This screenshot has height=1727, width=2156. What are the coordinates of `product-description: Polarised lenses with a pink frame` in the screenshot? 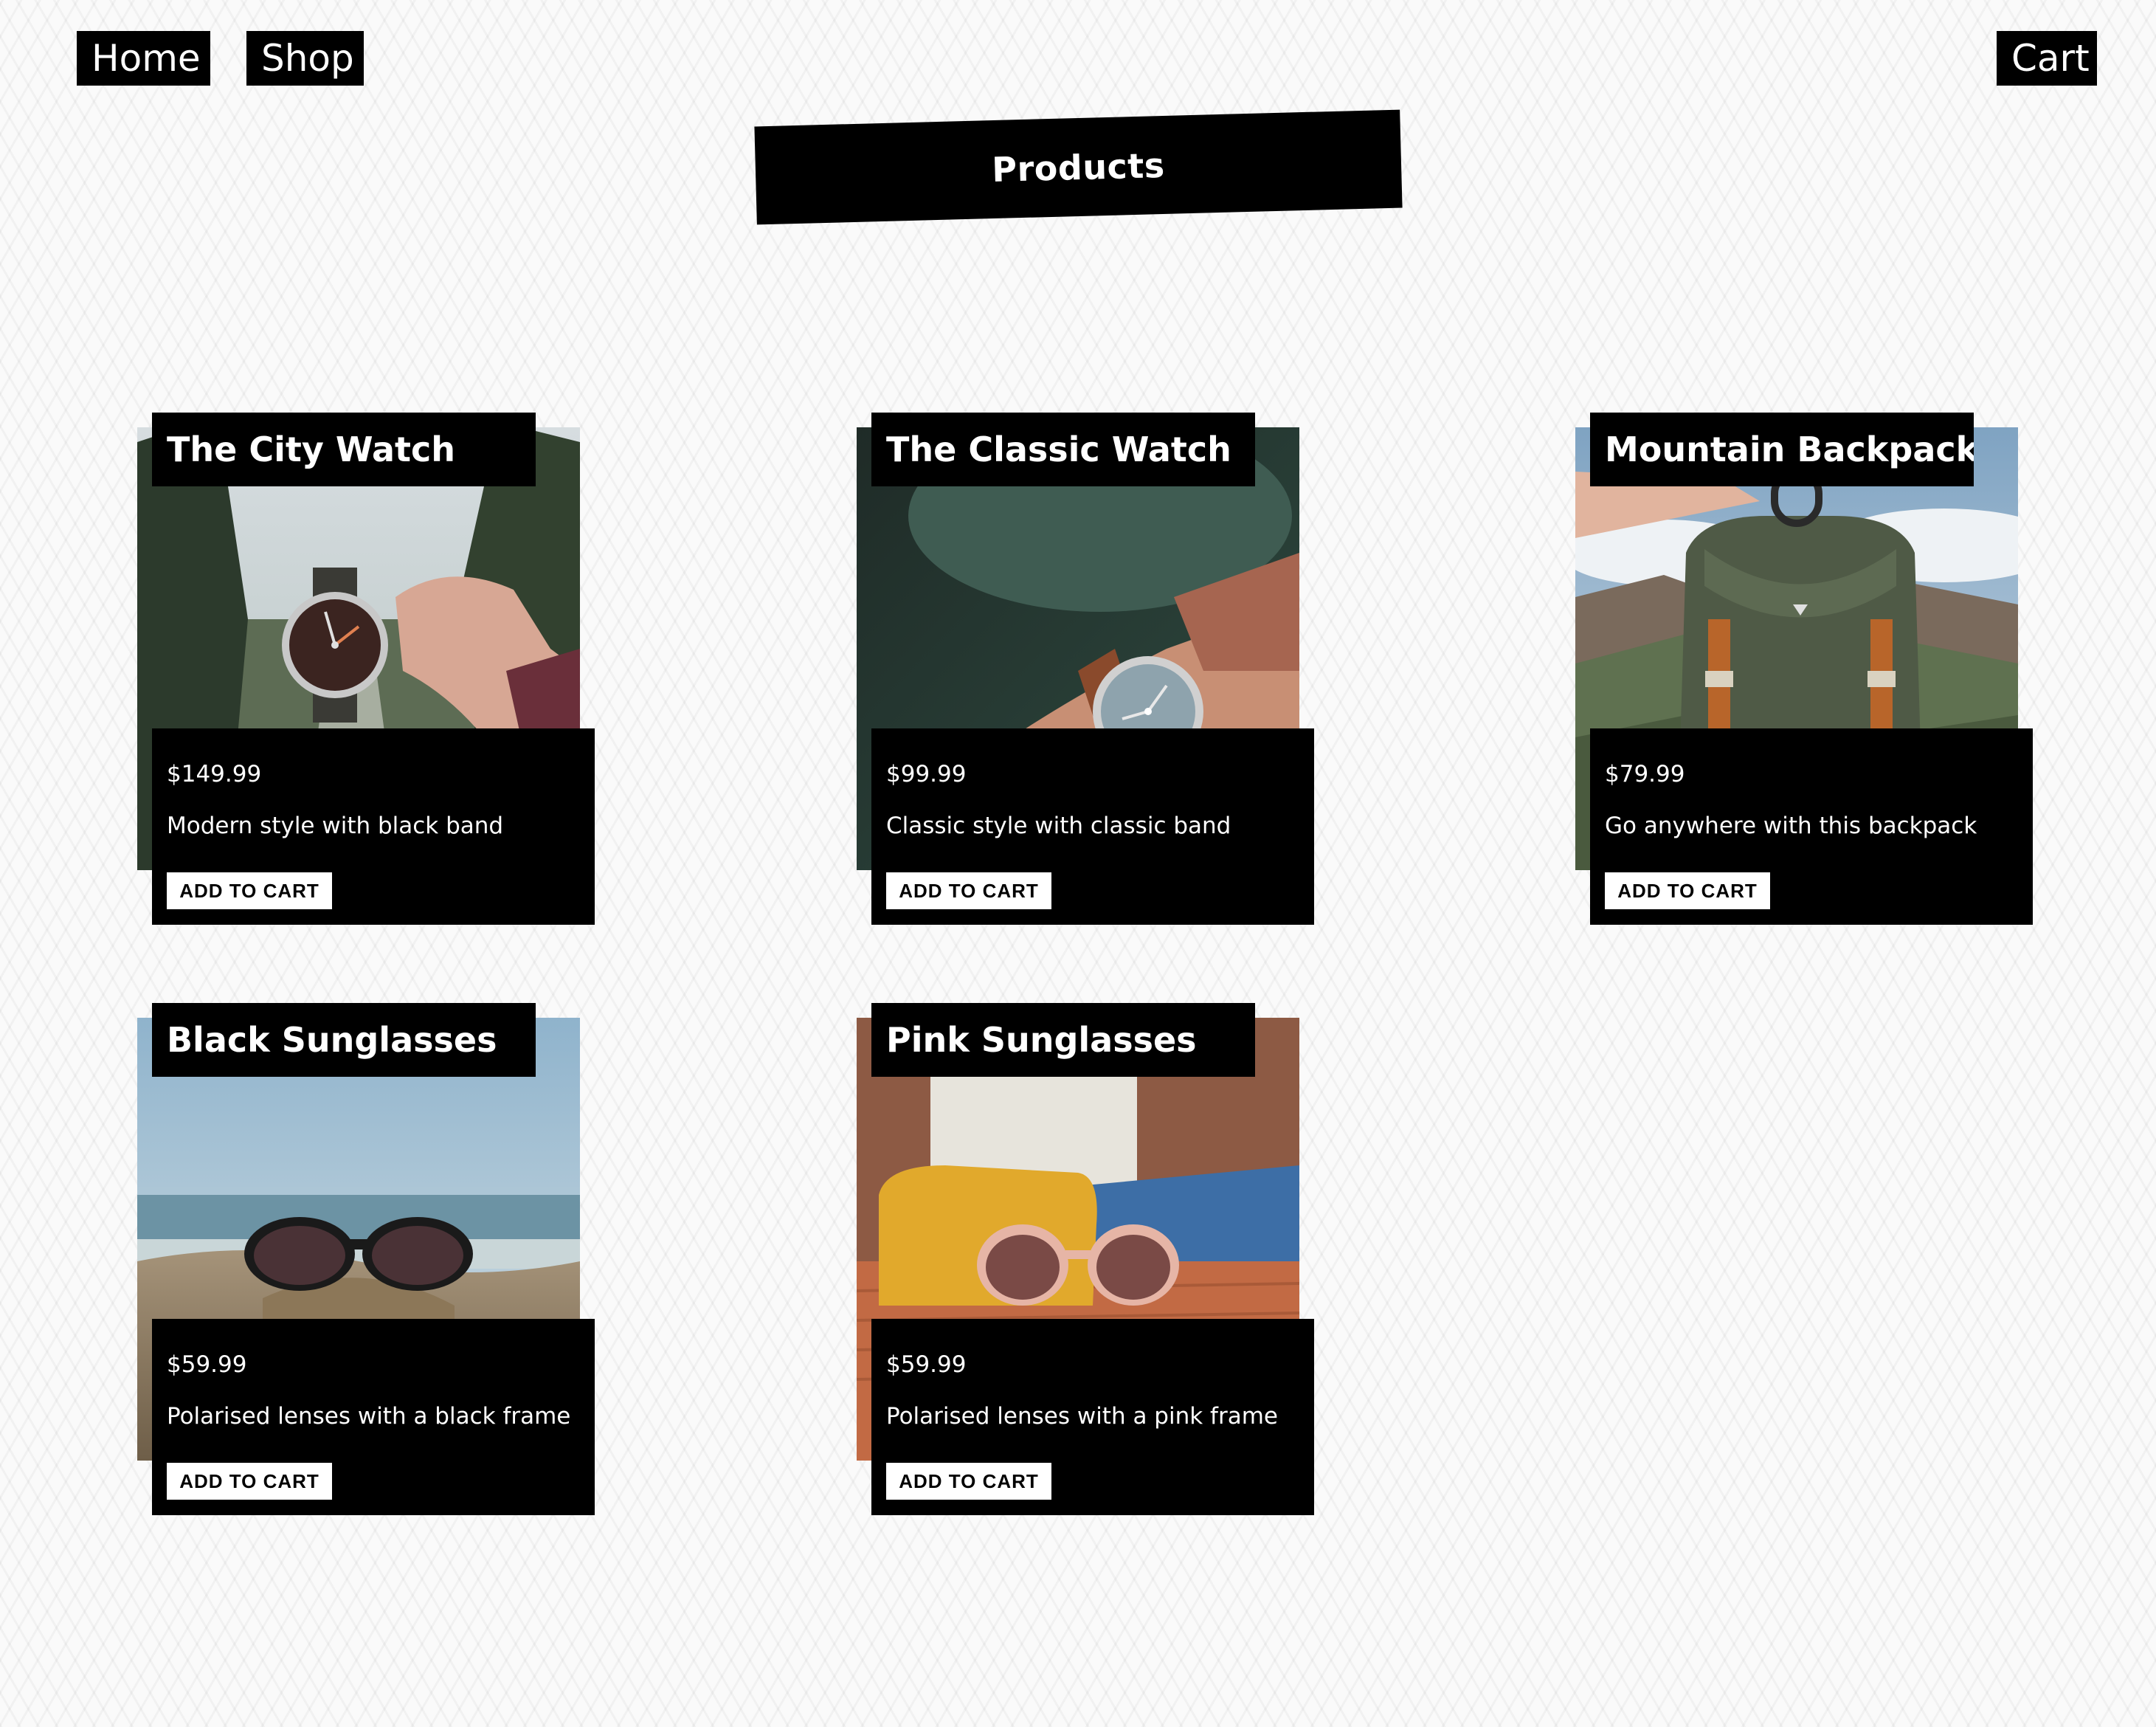 It's located at (1082, 1416).